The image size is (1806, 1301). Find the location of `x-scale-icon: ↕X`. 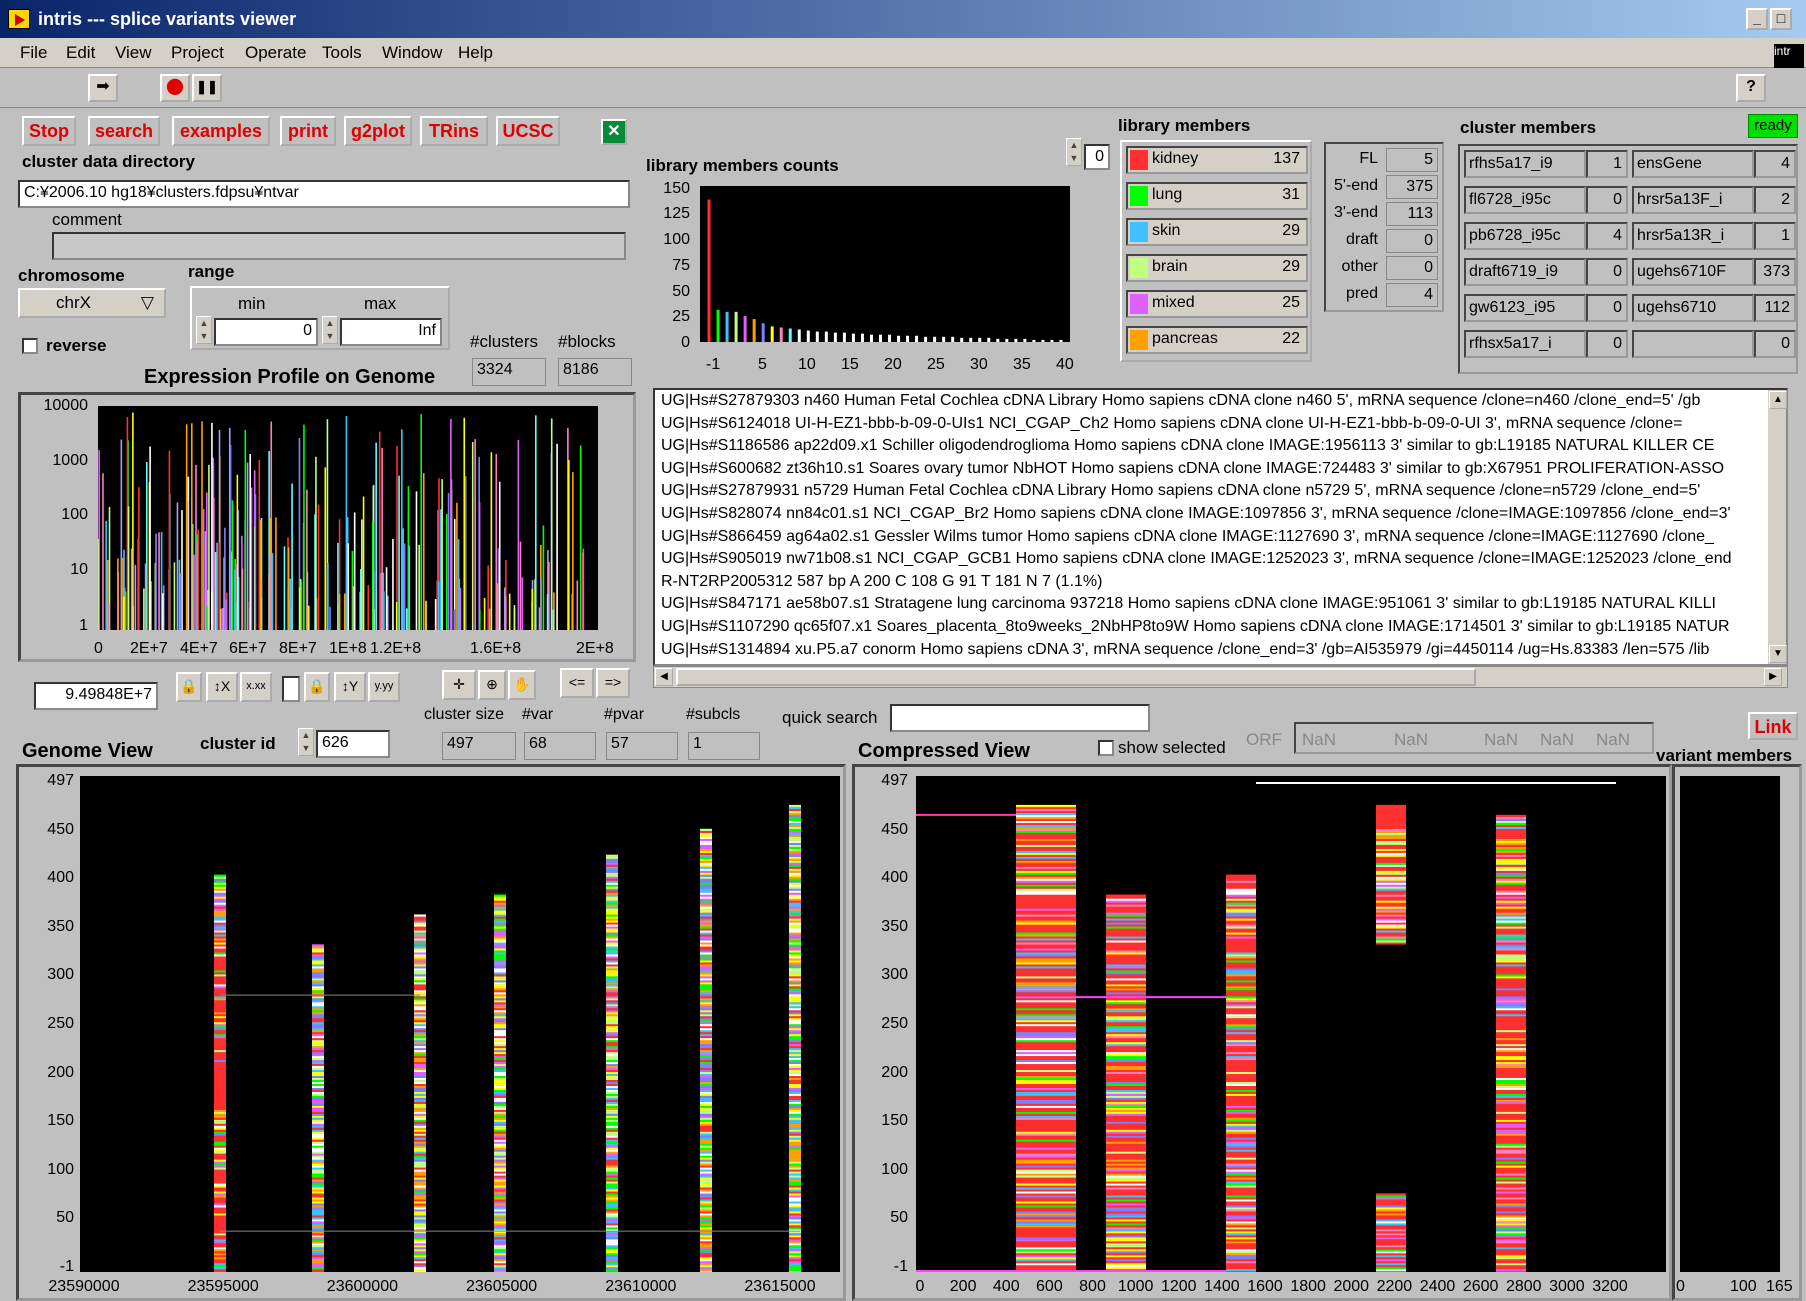

x-scale-icon: ↕X is located at coordinates (222, 687).